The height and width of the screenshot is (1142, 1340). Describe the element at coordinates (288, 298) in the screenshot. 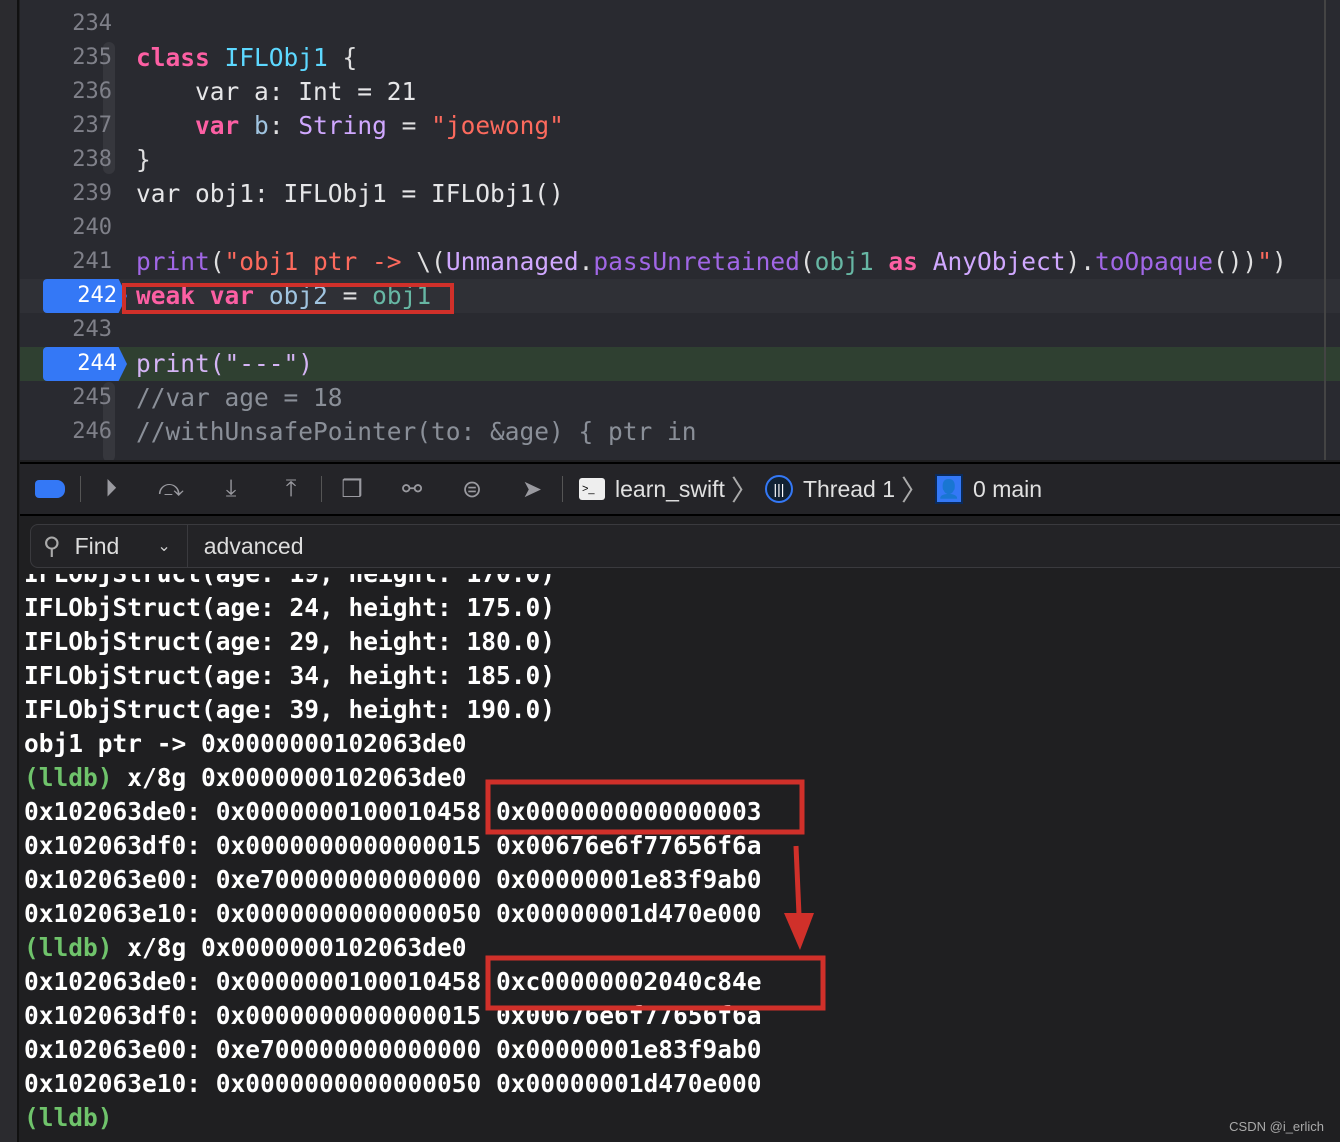

I see `annotation-box-weak-var` at that location.